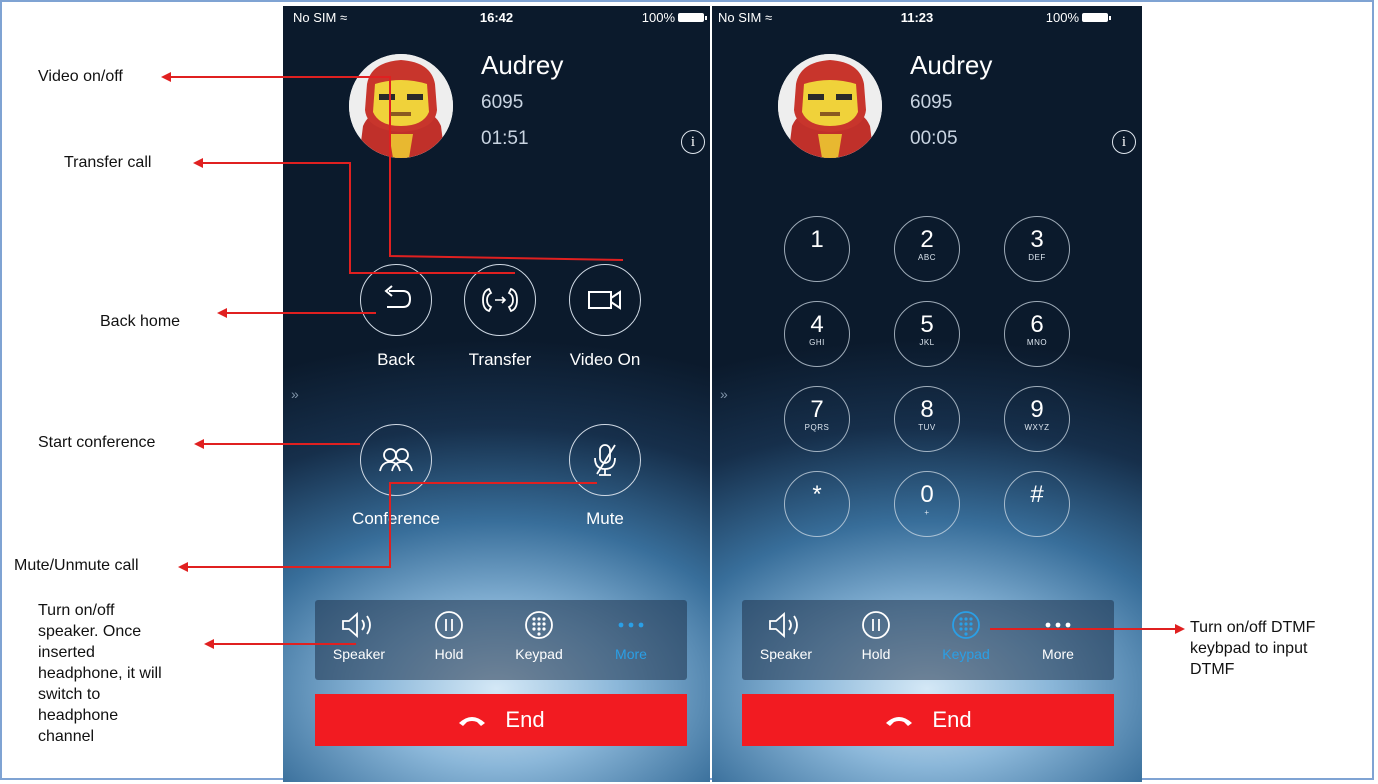 This screenshot has height=784, width=1378. I want to click on keypad-tab-label: Keypad, so click(539, 654).